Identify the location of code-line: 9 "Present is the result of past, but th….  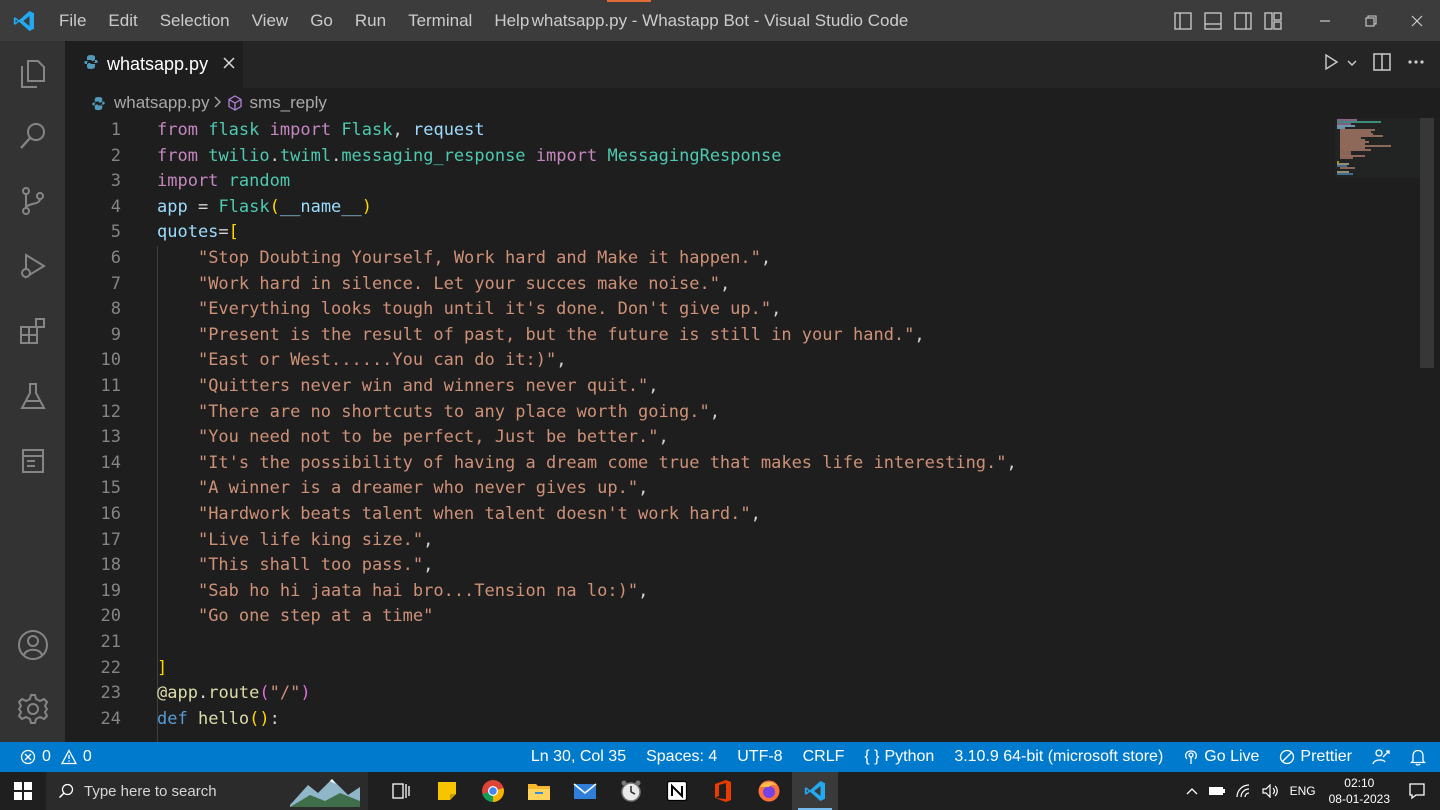
(695, 336).